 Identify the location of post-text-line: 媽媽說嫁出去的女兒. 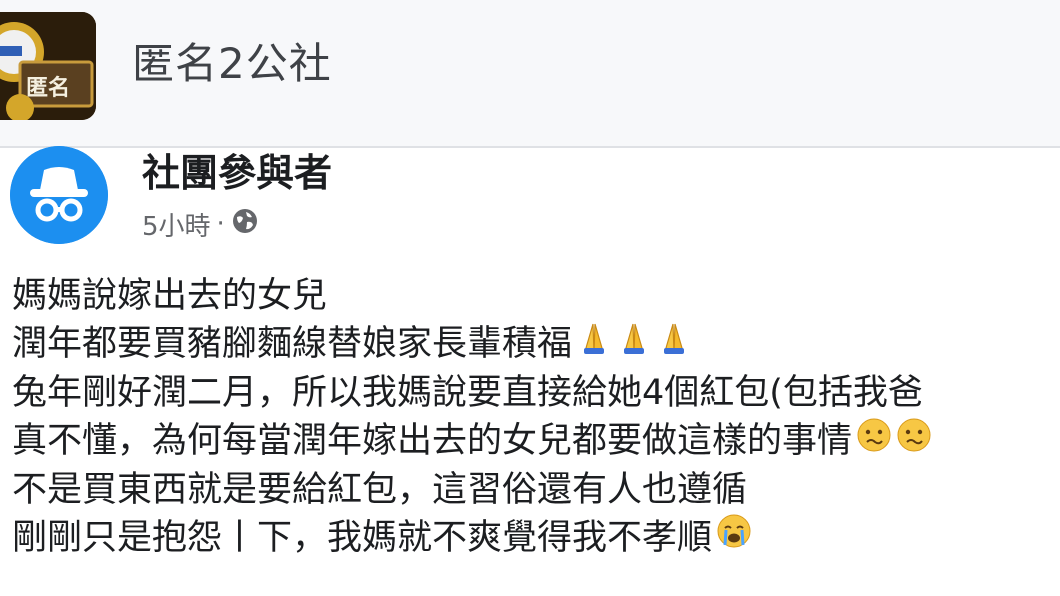
(536, 296).